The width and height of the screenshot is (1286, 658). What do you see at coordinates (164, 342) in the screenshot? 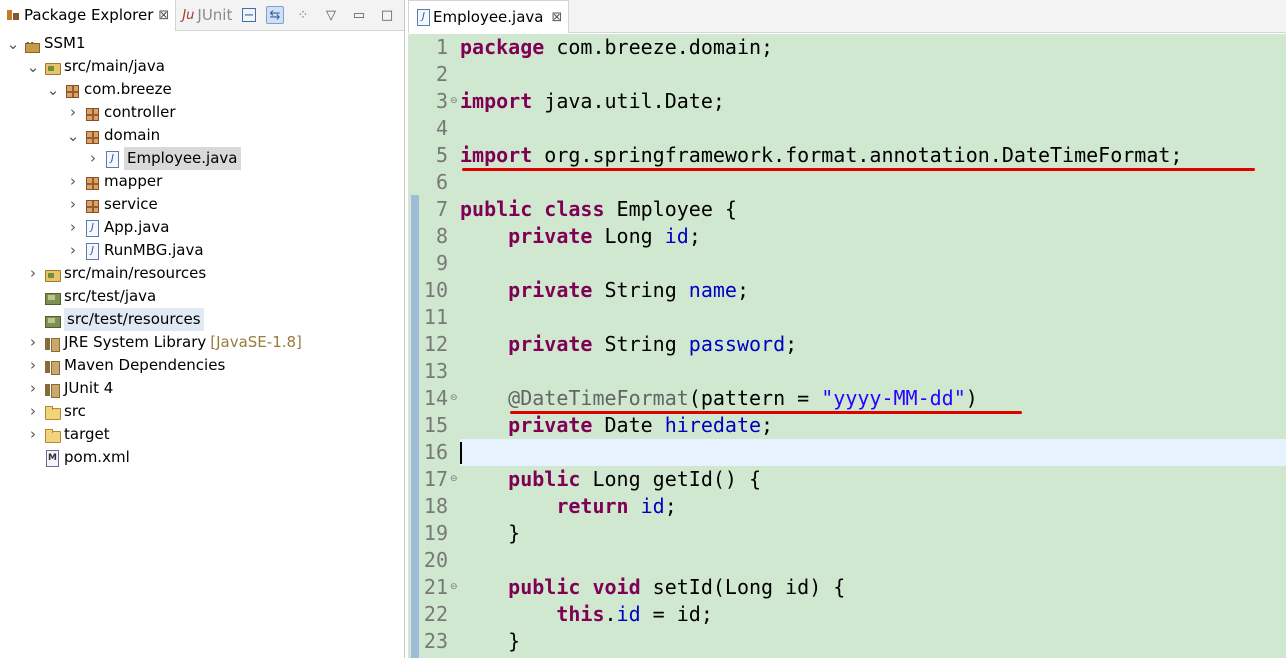
I see `tree-item: › JRE System Library [JavaSE-1.8]` at bounding box center [164, 342].